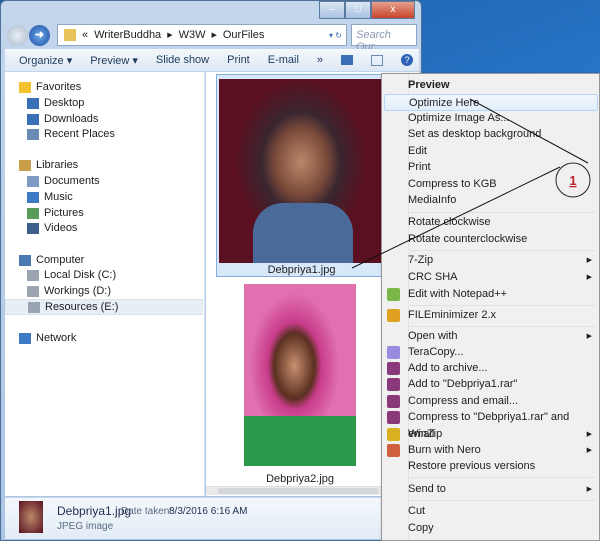 The height and width of the screenshot is (541, 600). I want to click on annotation-overlay: 1, so click(471, 183).